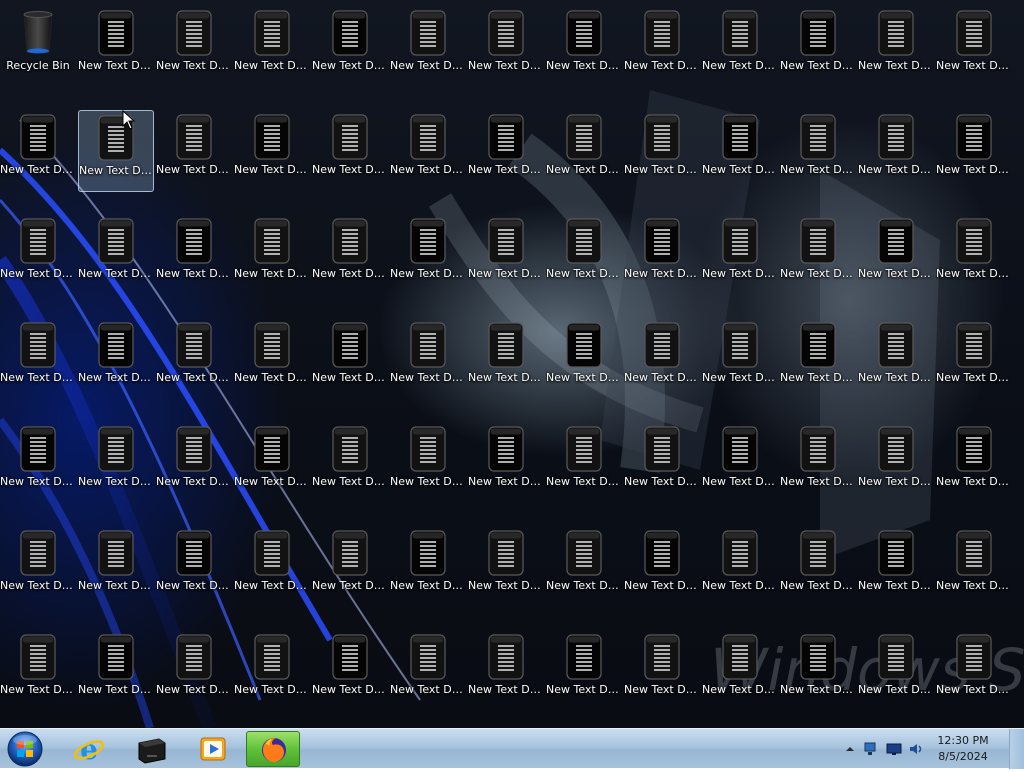  What do you see at coordinates (213, 749) in the screenshot?
I see `taskbar-media-player-button` at bounding box center [213, 749].